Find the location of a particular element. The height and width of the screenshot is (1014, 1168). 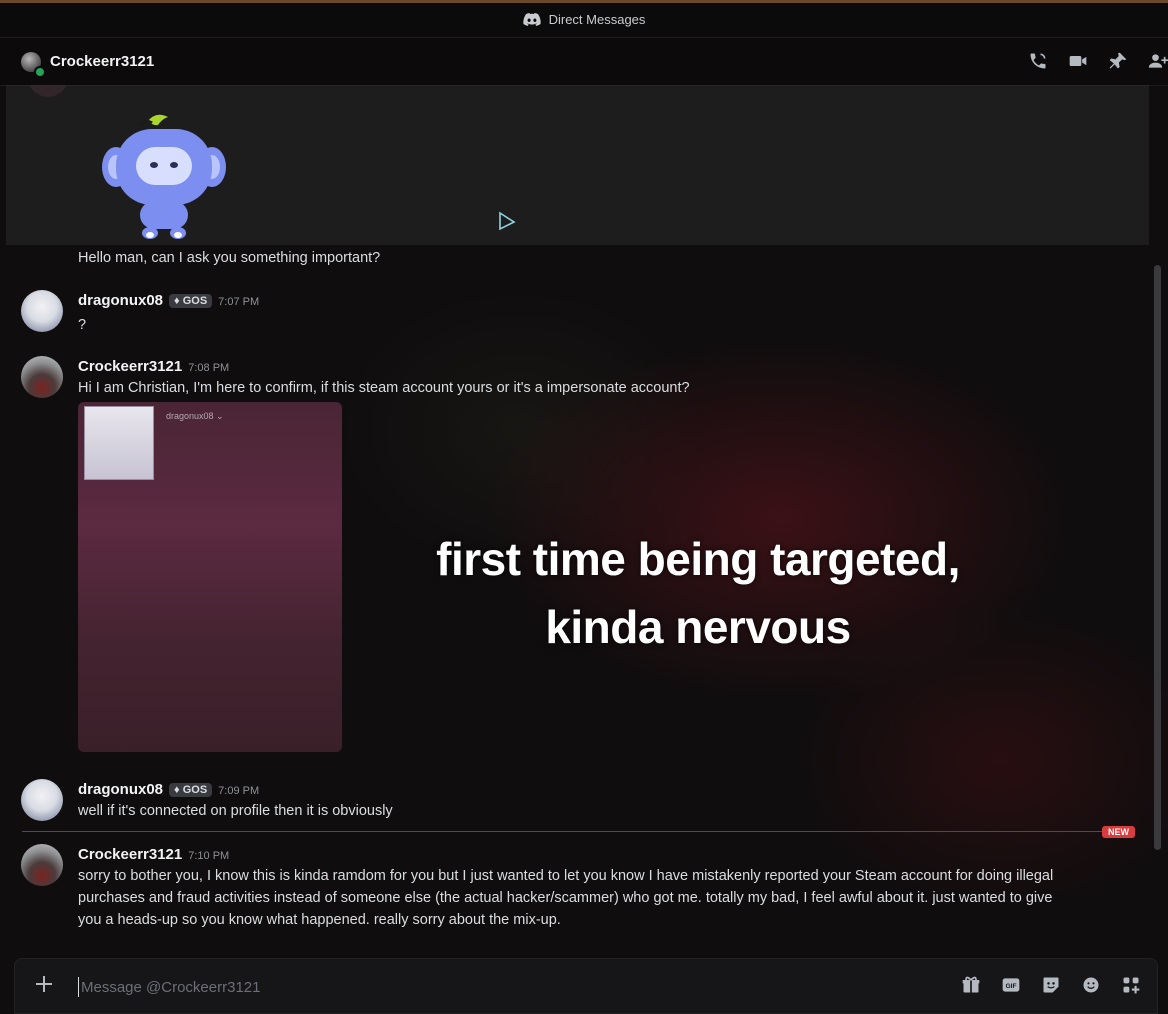

overlay-line-1: first time being targeted, is located at coordinates (698, 559).